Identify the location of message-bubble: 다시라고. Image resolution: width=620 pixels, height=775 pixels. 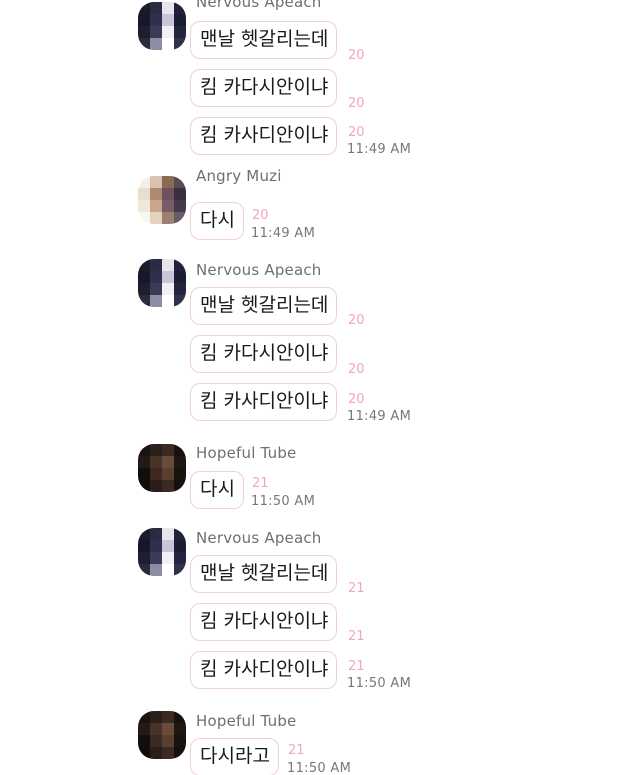
(234, 756).